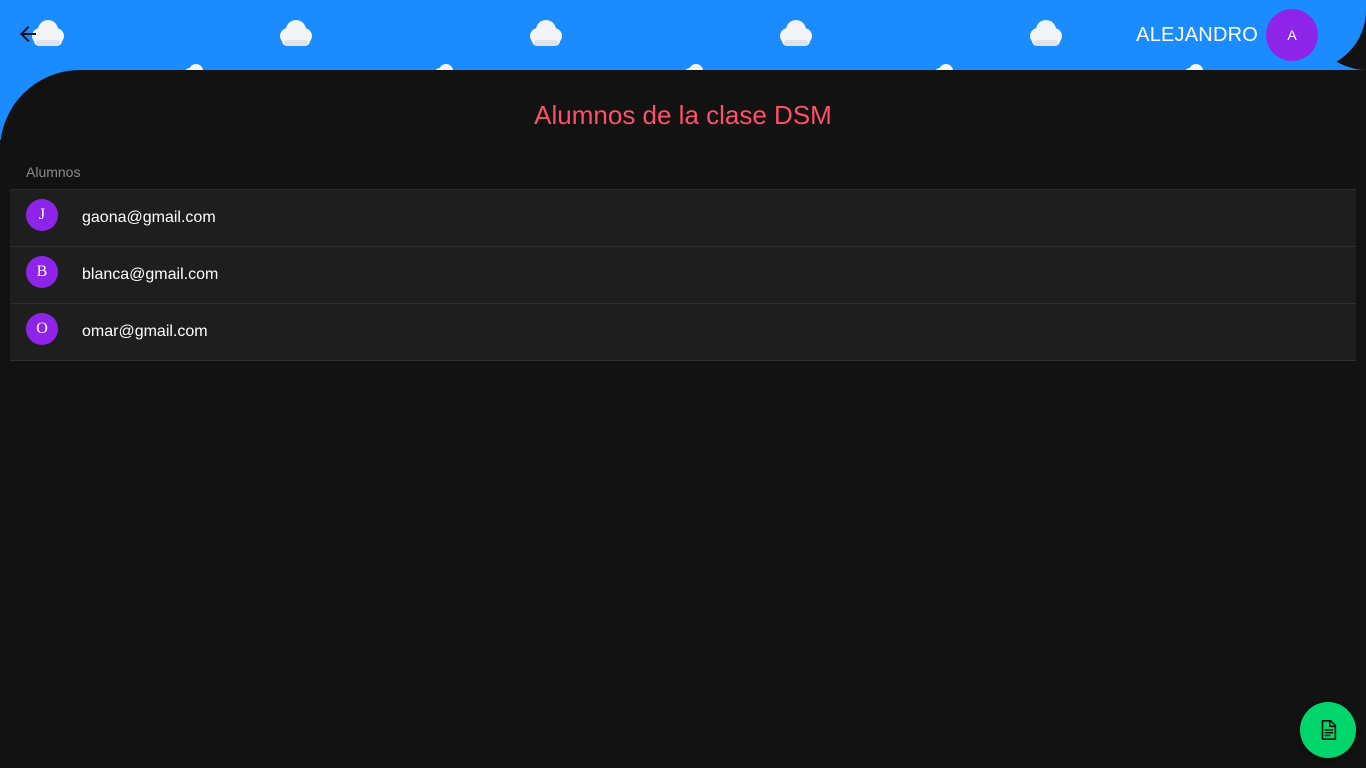 This screenshot has width=1366, height=768. I want to click on student-avatar: J, so click(42, 215).